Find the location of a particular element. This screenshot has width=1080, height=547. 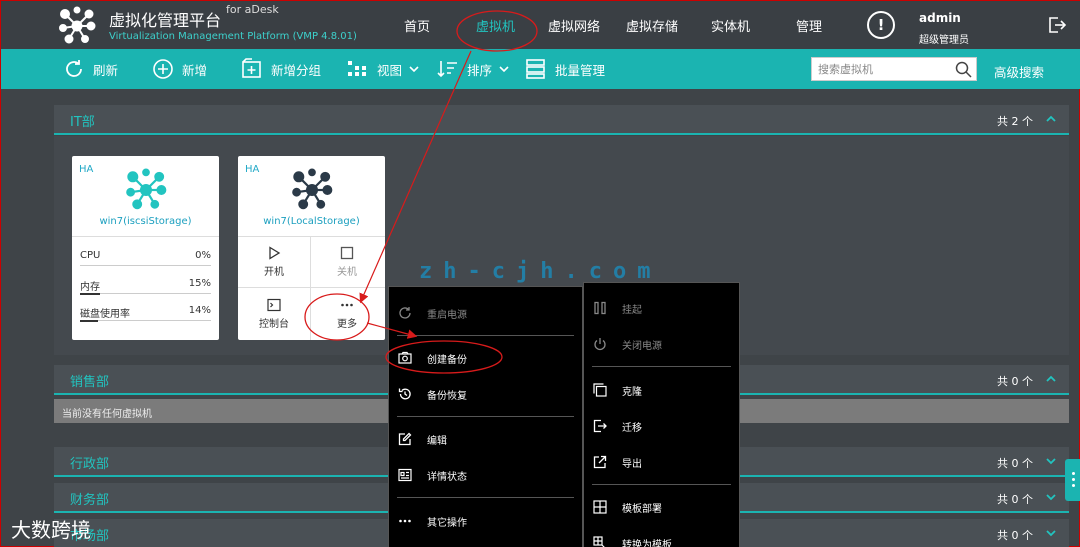

logout-icon is located at coordinates (1057, 25).